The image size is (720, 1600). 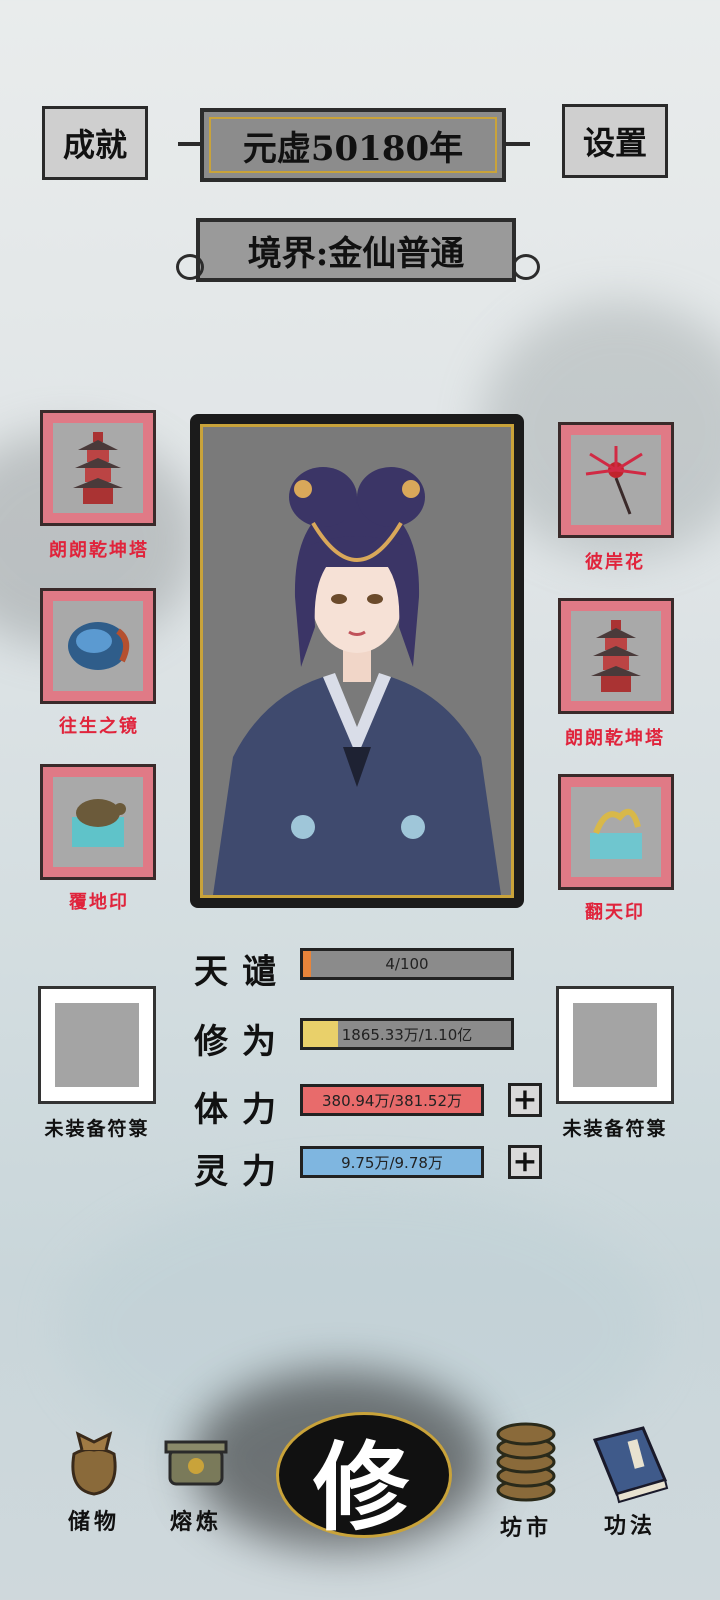 What do you see at coordinates (242, 1110) in the screenshot?
I see `stat-name-stamina: 体力` at bounding box center [242, 1110].